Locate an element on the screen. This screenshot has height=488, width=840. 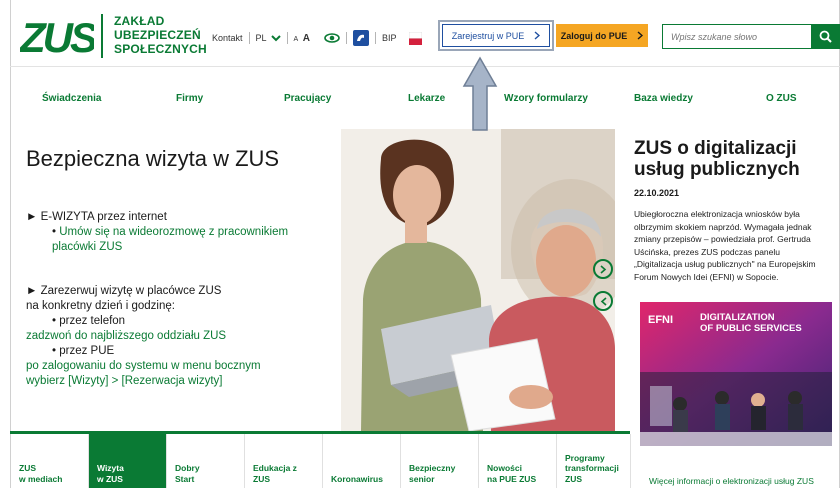
nav-item-wzory-formularzy: Wzory formularzy is located at coordinates (546, 98).